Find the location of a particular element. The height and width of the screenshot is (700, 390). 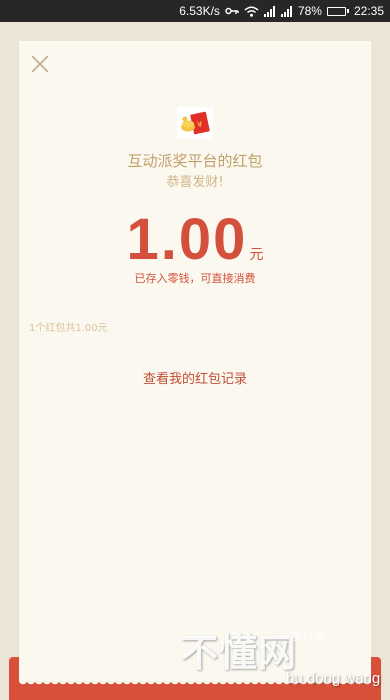

greeting-message: 恭喜发财! is located at coordinates (195, 182).